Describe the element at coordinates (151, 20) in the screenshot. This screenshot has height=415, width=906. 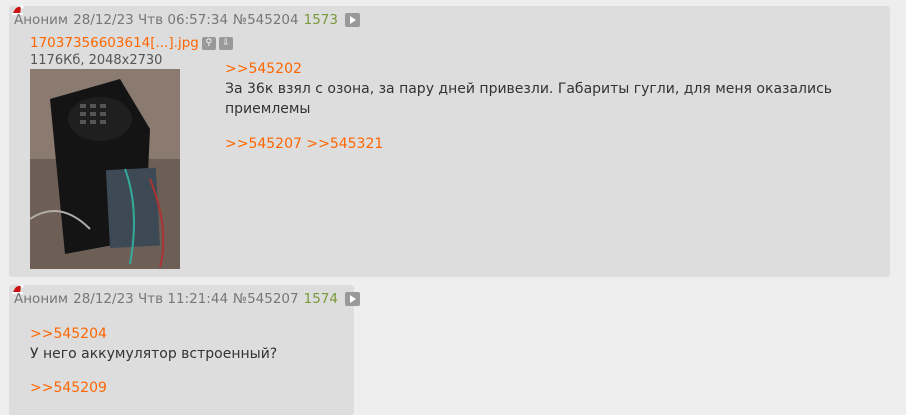
I see `post-datetime: 28/12/23 Чтв 06:57:34` at that location.